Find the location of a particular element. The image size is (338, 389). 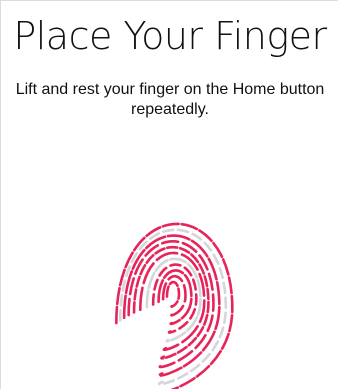

page-title: Place Your Finger is located at coordinates (170, 36).